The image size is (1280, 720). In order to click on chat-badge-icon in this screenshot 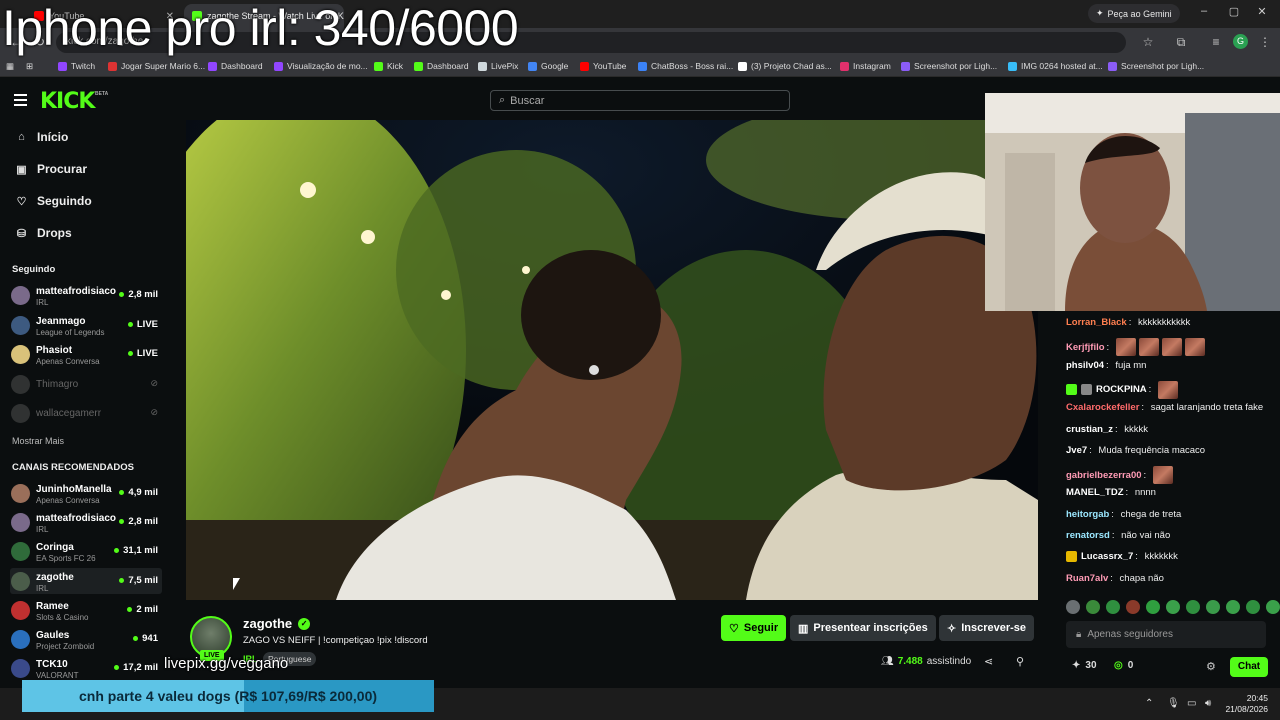, I will do `click(1071, 557)`.